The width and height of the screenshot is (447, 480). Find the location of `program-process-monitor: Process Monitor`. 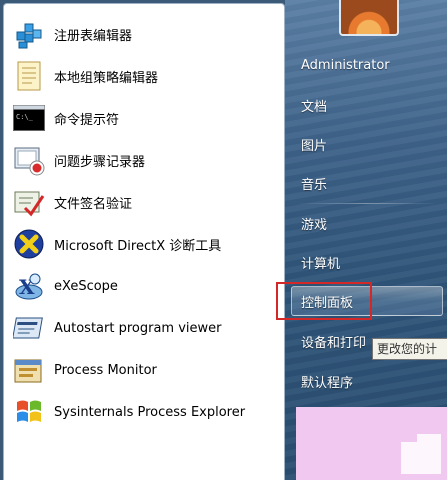

program-process-monitor: Process Monitor is located at coordinates (146, 370).